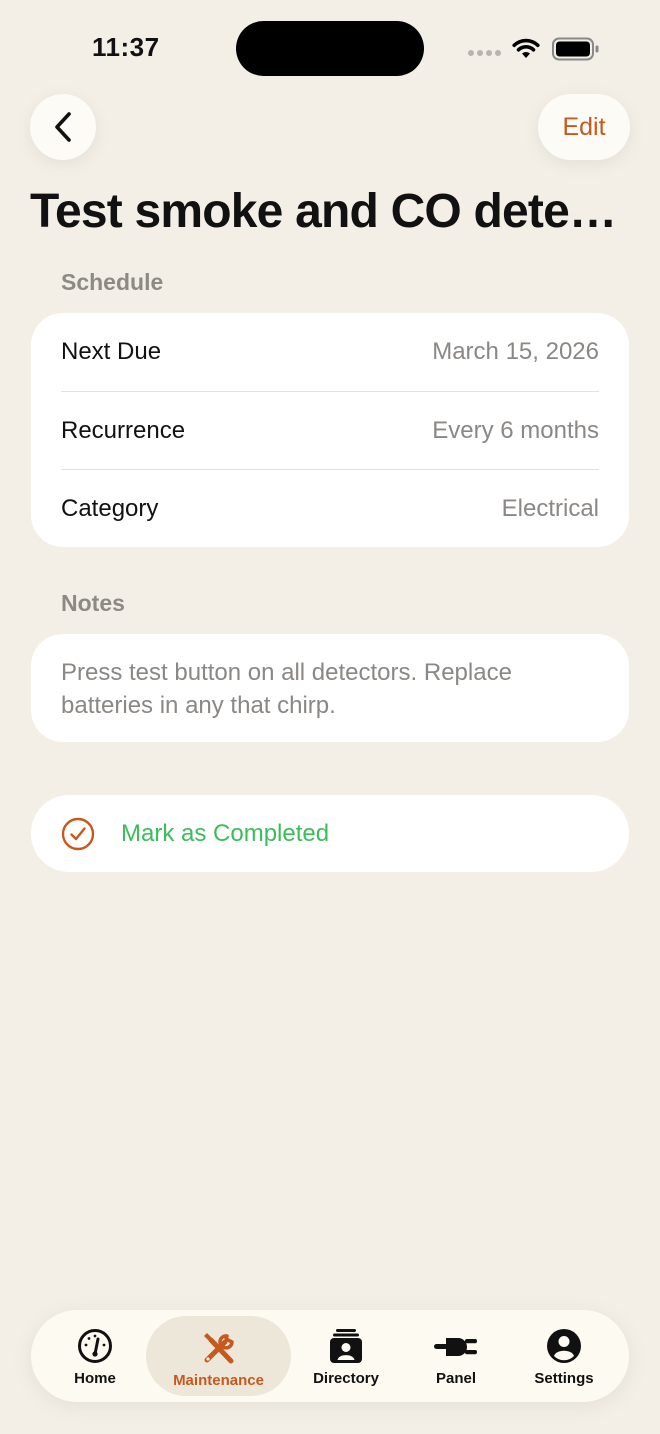 This screenshot has width=660, height=1434. I want to click on status-indicators, so click(534, 49).